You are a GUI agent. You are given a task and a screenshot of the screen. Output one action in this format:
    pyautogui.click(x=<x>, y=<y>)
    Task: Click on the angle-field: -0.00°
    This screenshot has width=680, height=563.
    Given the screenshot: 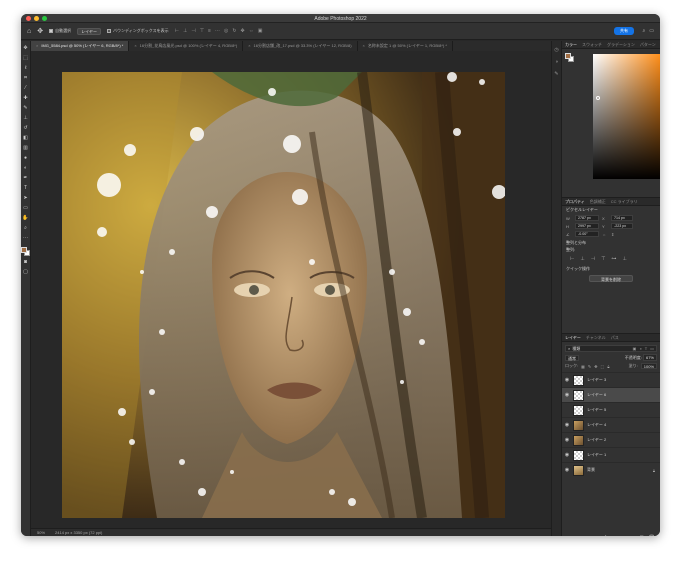 What is the action you would take?
    pyautogui.click(x=587, y=234)
    